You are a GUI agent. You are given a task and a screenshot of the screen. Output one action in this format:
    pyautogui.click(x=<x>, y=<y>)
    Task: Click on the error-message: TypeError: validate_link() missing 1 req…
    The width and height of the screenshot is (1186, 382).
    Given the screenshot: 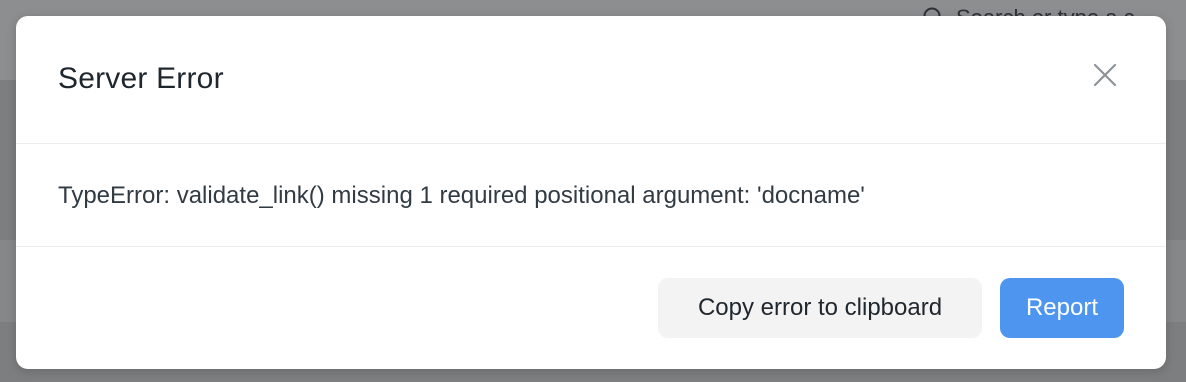 What is the action you would take?
    pyautogui.click(x=461, y=195)
    